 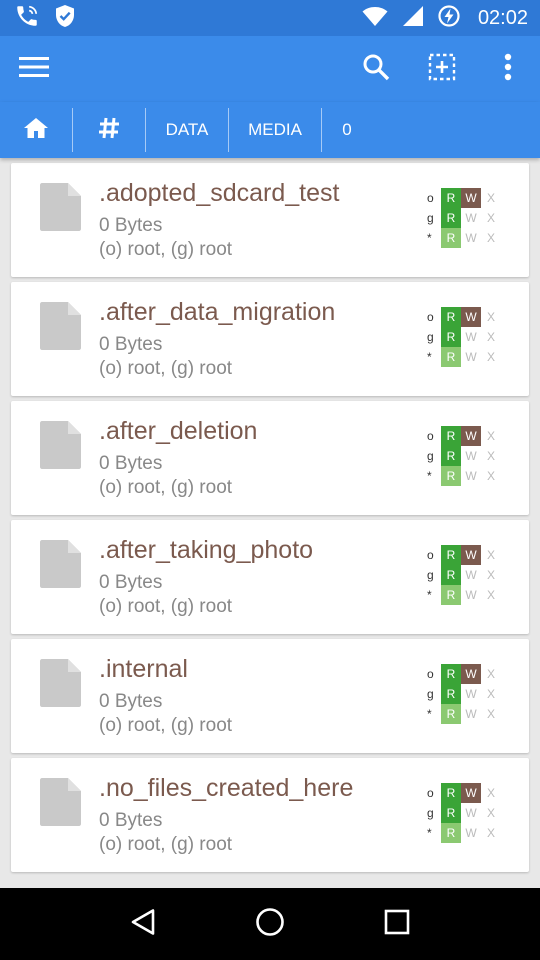 I want to click on overflow-menu-button, so click(x=508, y=69).